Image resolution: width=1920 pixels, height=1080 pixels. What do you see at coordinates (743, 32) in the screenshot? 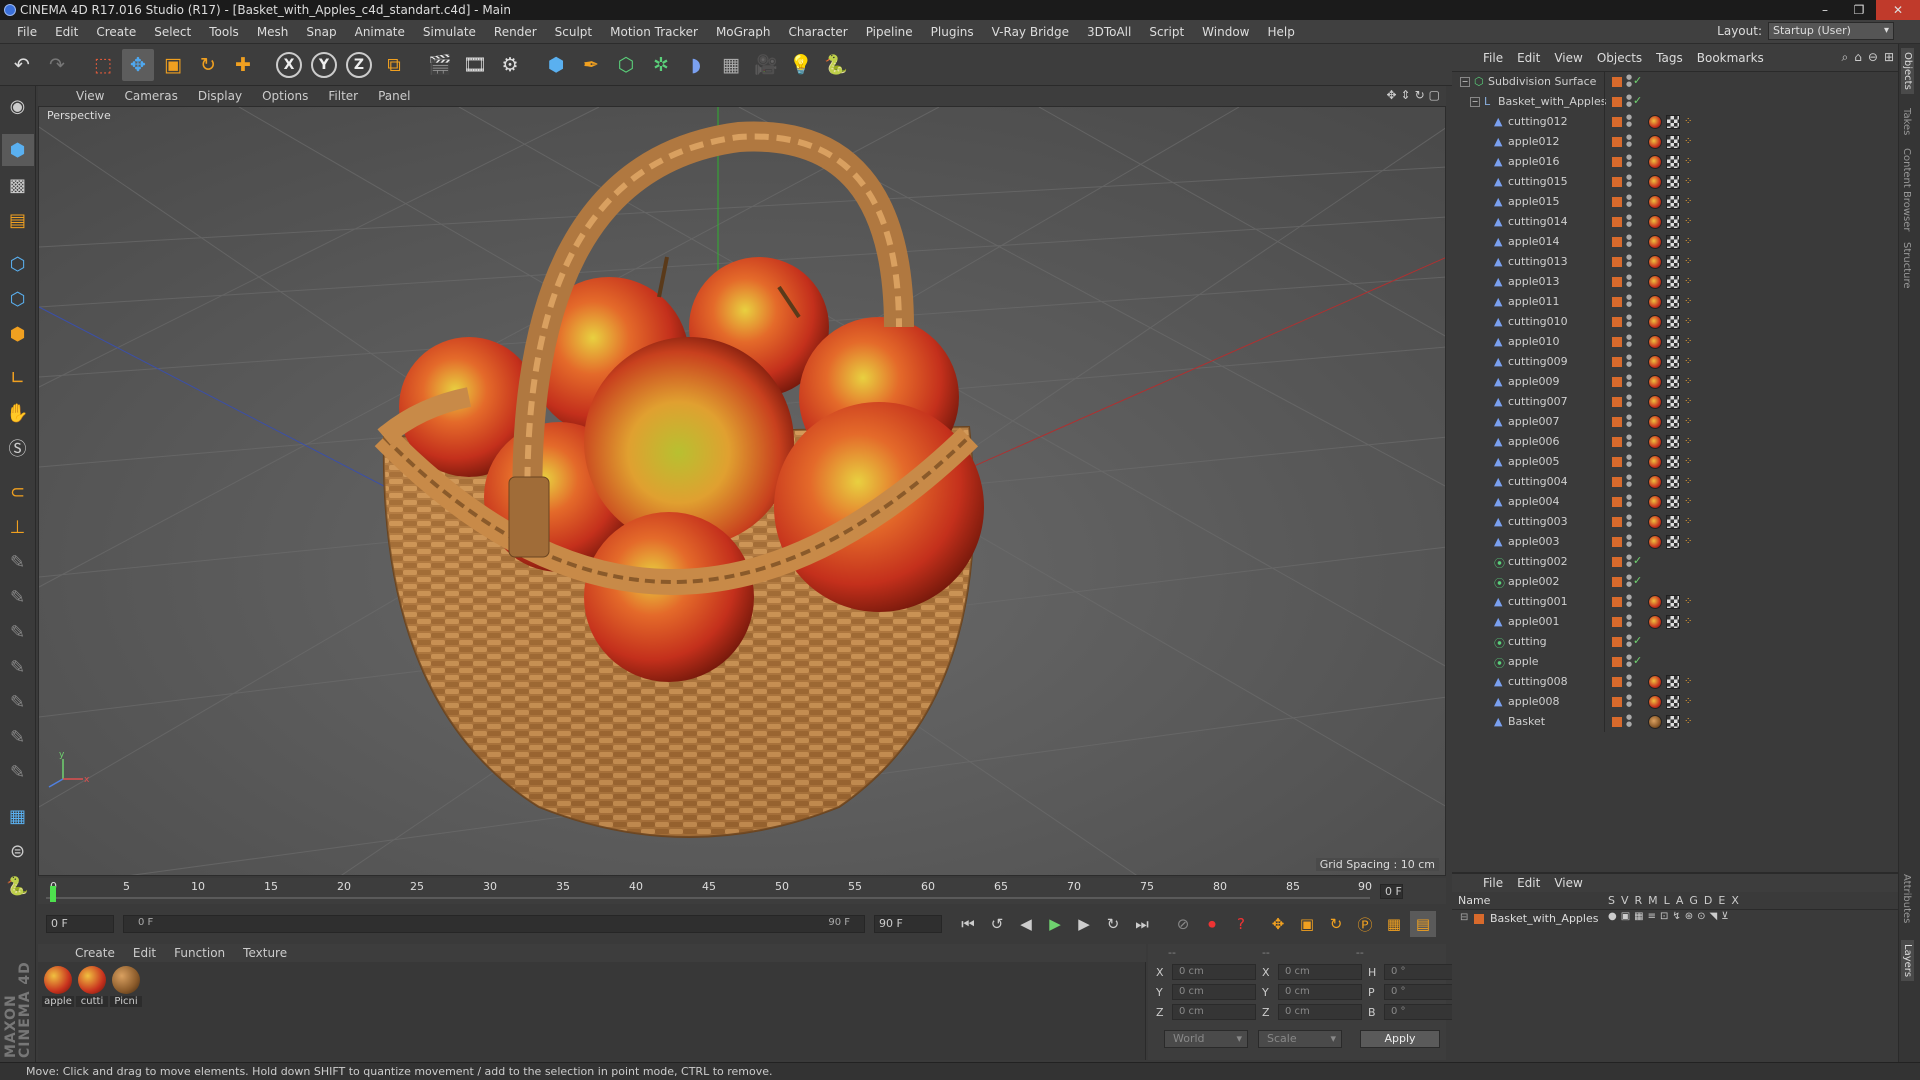
I see `menu-mograph: MoGraph` at bounding box center [743, 32].